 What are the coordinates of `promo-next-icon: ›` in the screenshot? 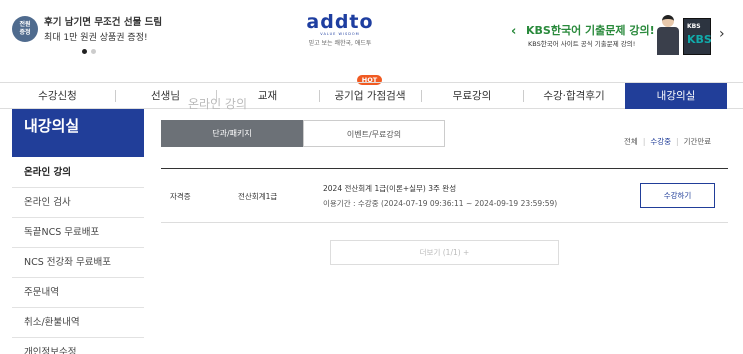 It's located at (722, 34).